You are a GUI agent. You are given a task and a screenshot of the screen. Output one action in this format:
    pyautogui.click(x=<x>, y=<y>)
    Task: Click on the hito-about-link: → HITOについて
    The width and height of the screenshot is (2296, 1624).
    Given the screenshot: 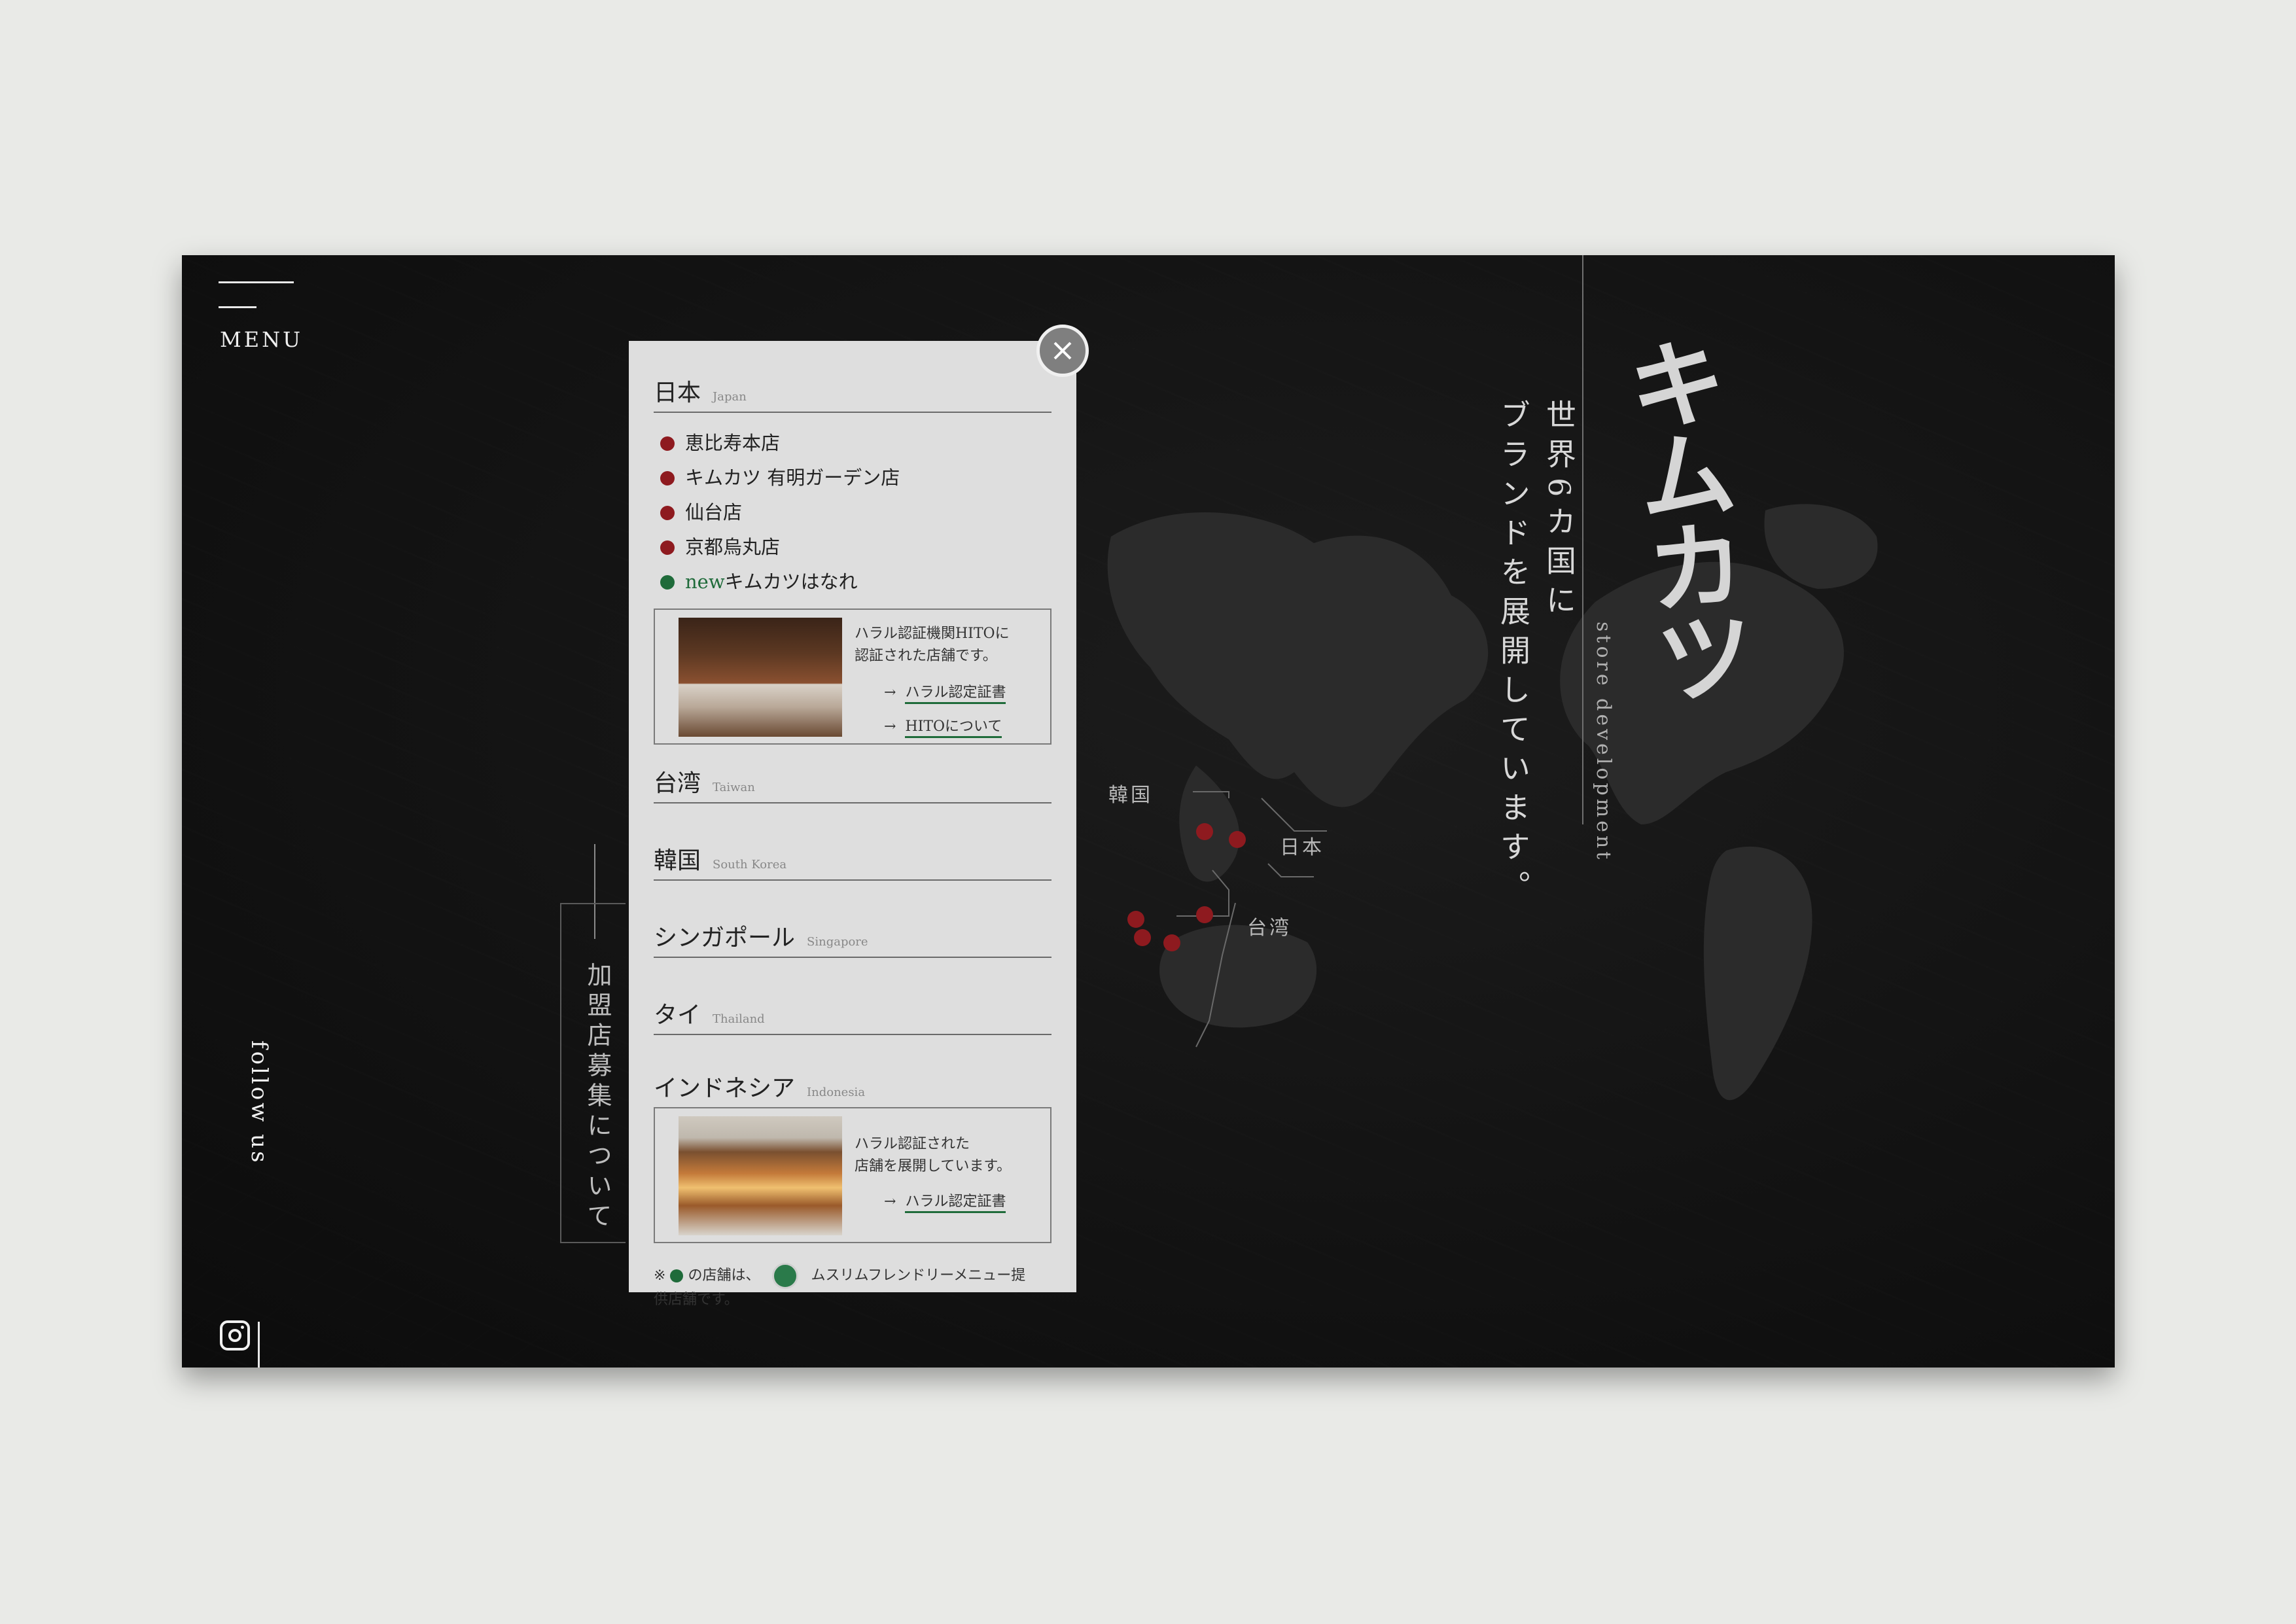 What is the action you would take?
    pyautogui.click(x=943, y=726)
    